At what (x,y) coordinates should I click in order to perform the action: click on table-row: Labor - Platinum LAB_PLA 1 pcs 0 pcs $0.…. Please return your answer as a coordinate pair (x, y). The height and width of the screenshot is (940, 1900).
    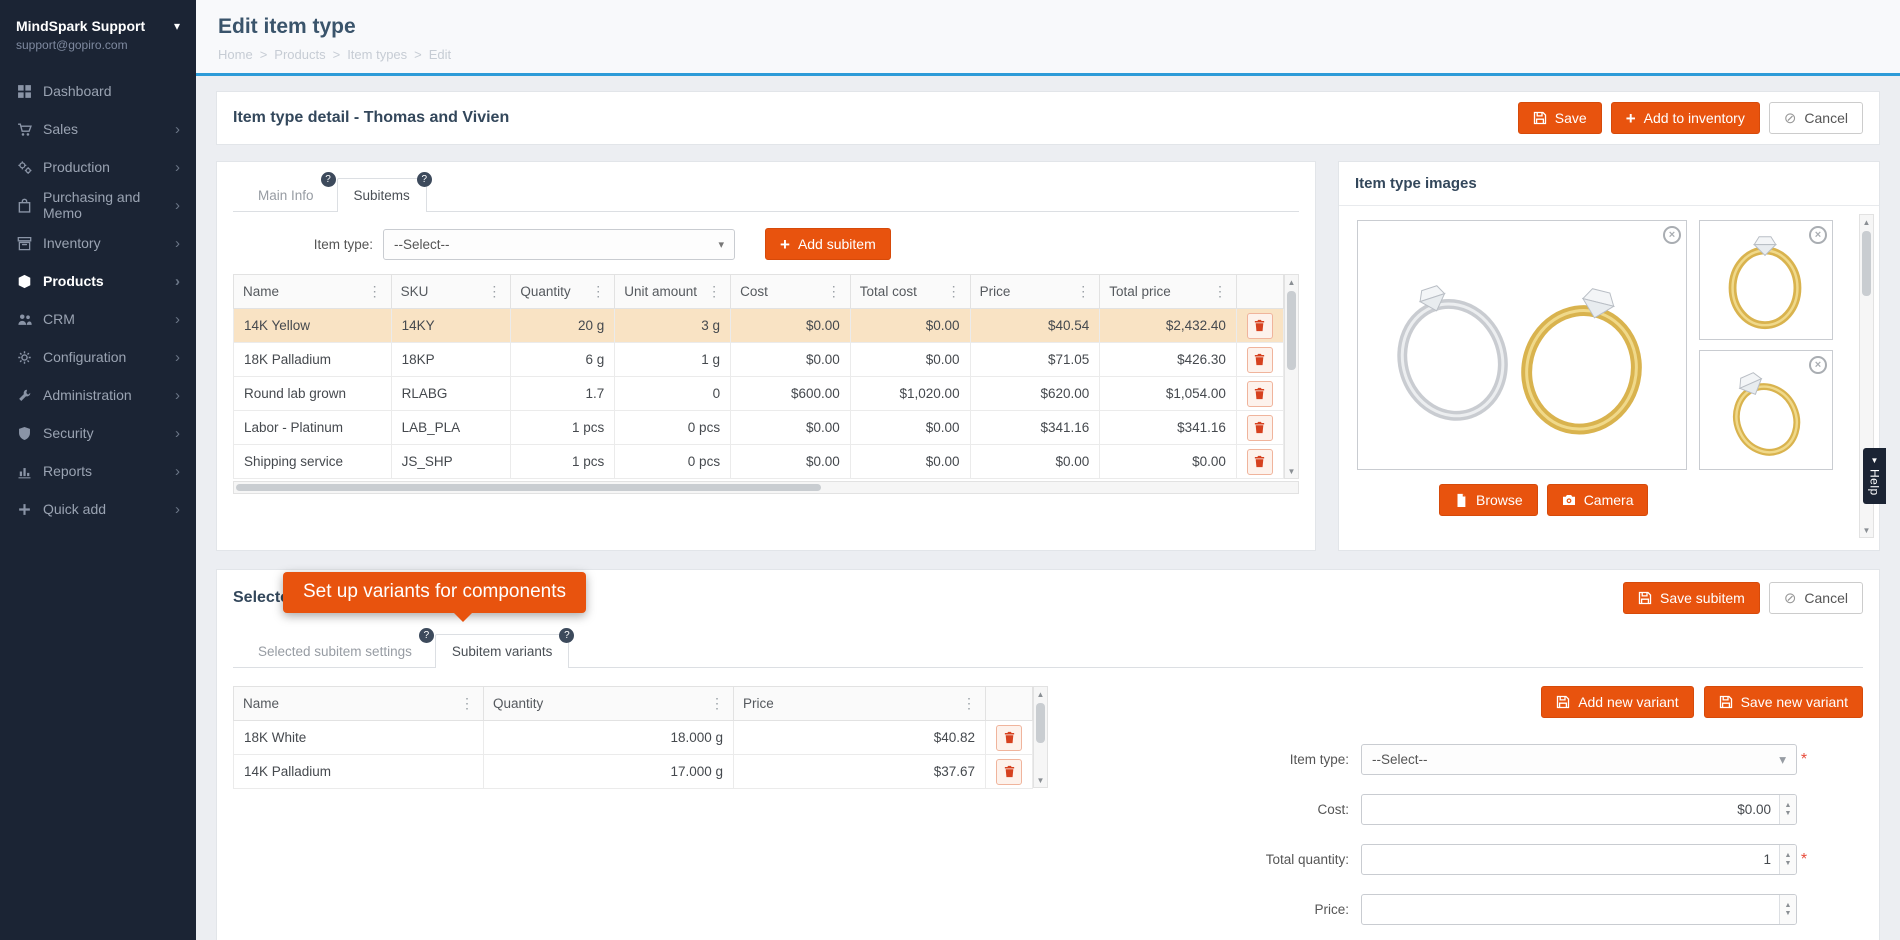
    Looking at the image, I should click on (759, 427).